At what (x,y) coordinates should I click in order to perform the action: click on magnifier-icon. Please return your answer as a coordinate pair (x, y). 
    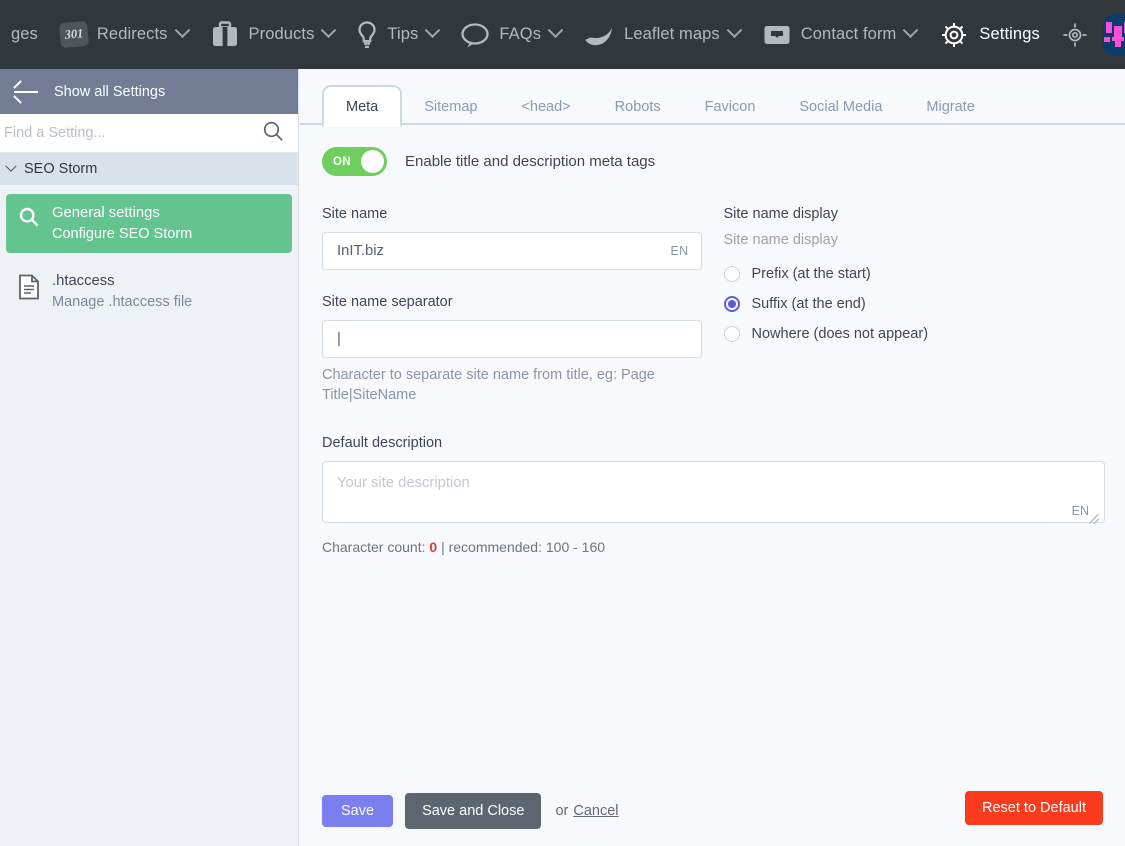
    Looking at the image, I should click on (29, 216).